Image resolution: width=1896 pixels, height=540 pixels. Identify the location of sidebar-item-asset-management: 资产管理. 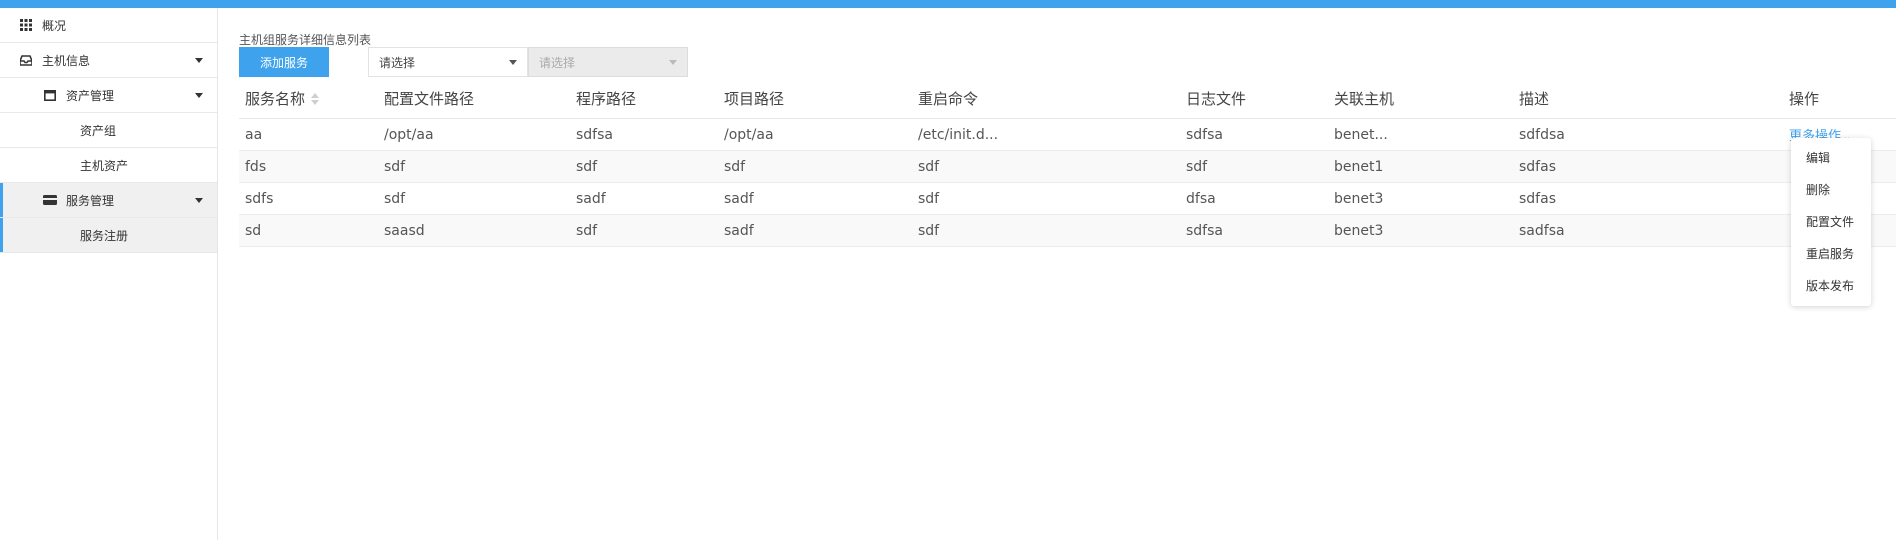
(108, 95).